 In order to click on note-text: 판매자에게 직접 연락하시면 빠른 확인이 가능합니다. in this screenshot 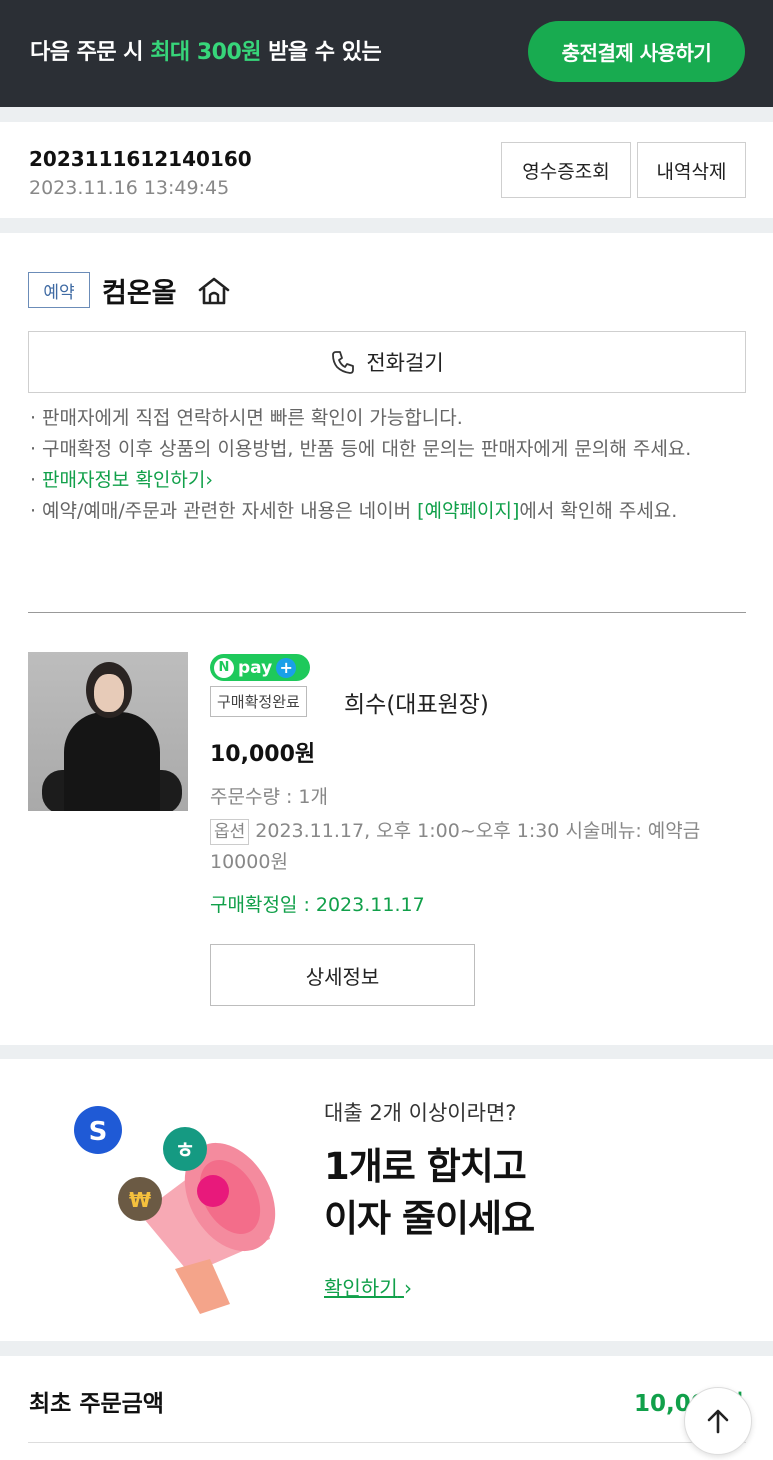, I will do `click(252, 418)`.